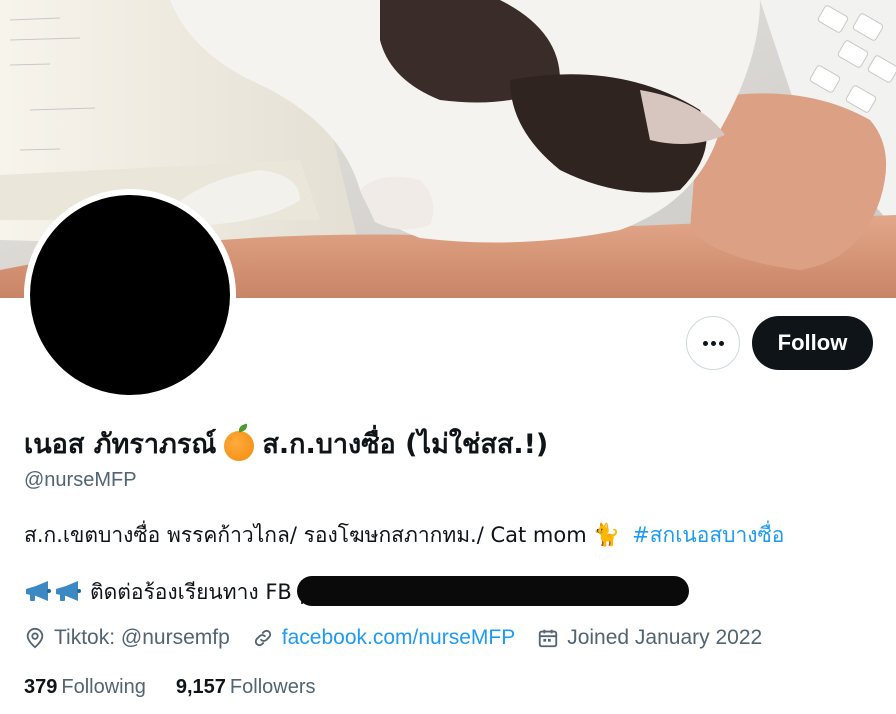  Describe the element at coordinates (262, 638) in the screenshot. I see `link-icon` at that location.